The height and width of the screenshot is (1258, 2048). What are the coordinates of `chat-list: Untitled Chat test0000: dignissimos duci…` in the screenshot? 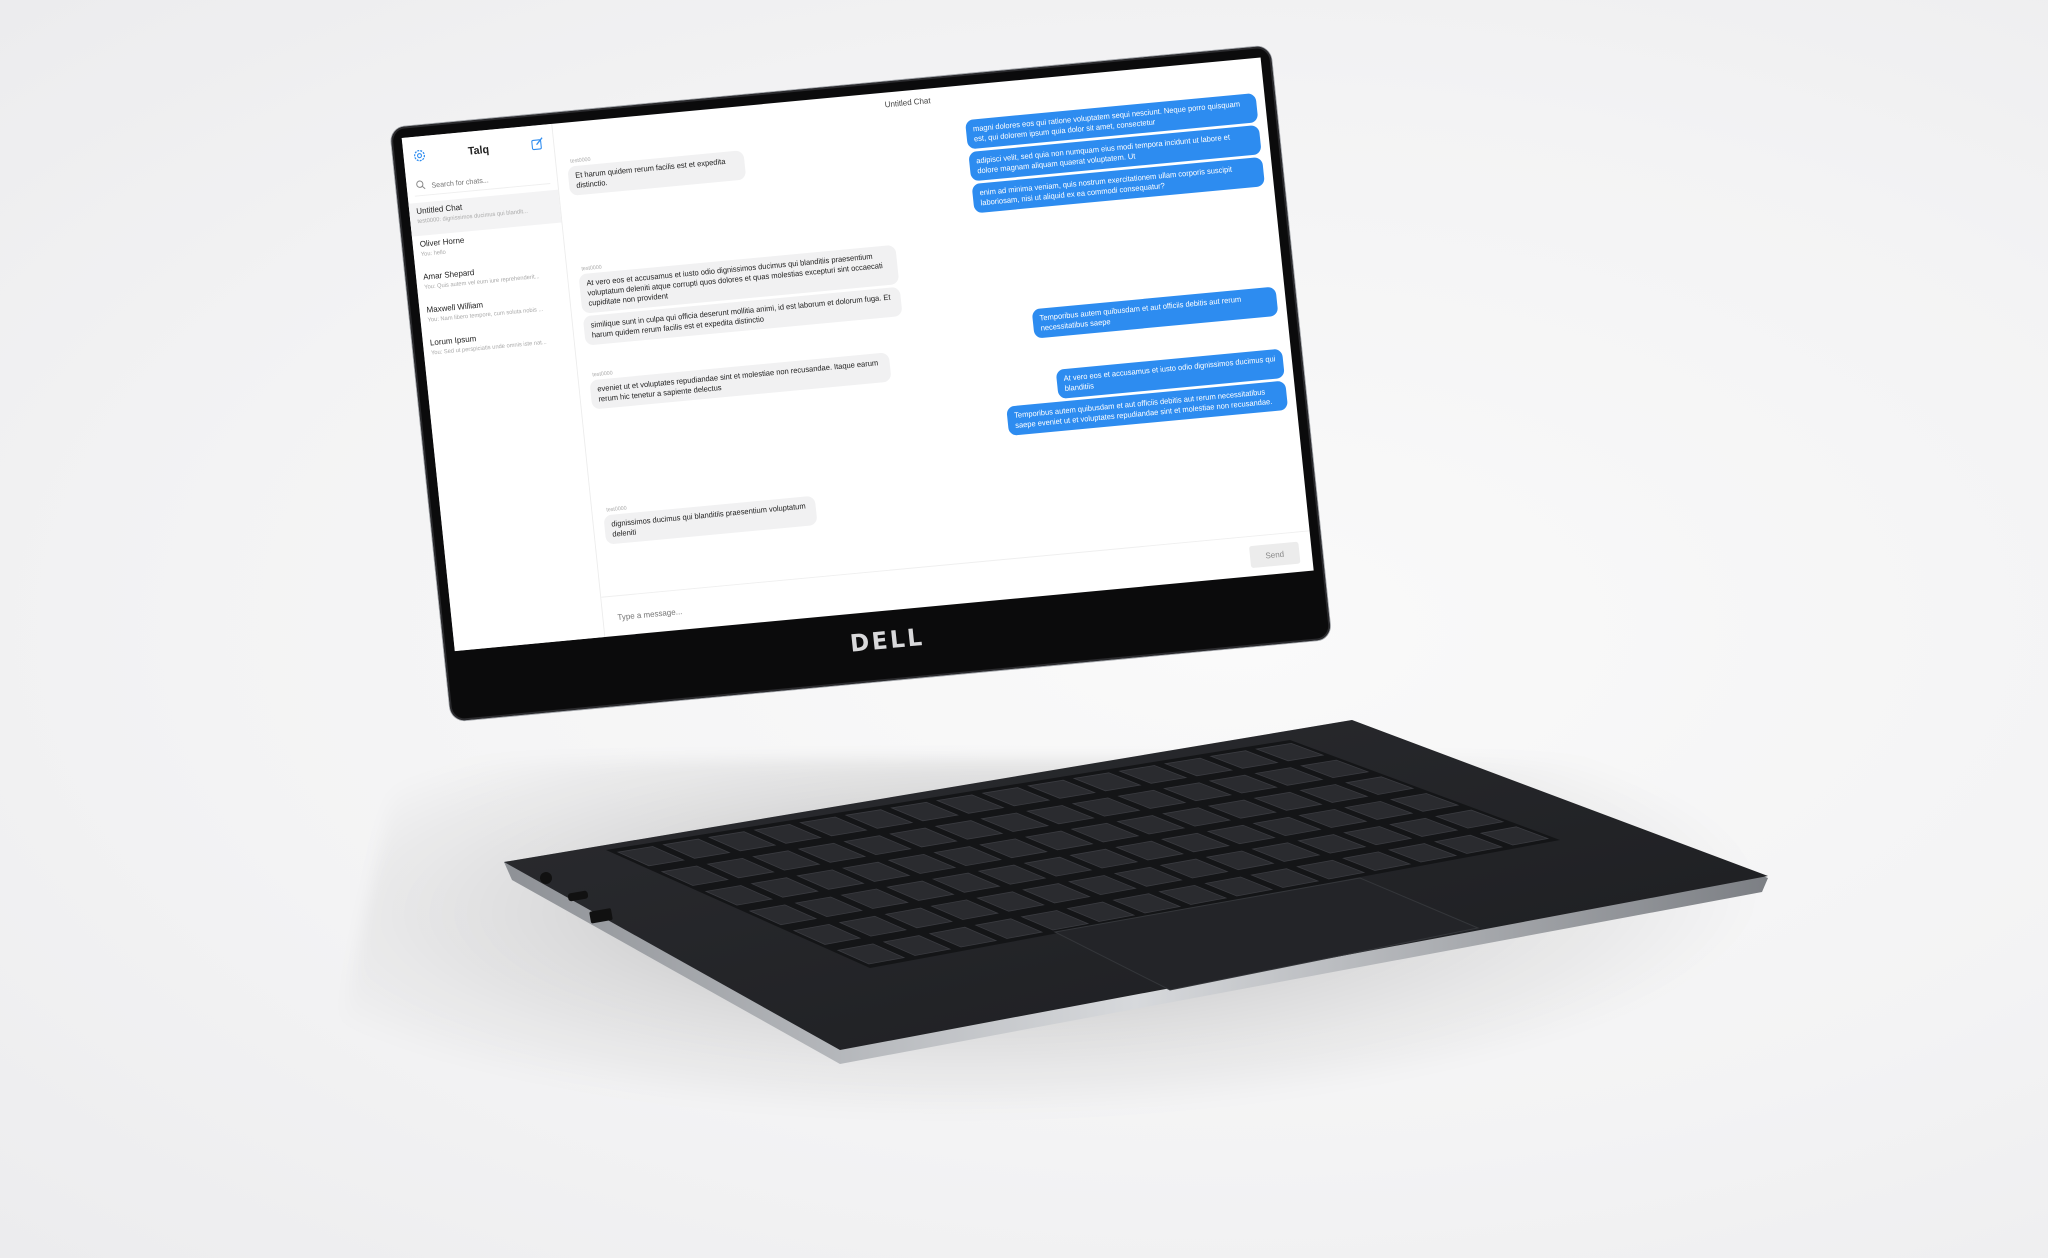 It's located at (491, 278).